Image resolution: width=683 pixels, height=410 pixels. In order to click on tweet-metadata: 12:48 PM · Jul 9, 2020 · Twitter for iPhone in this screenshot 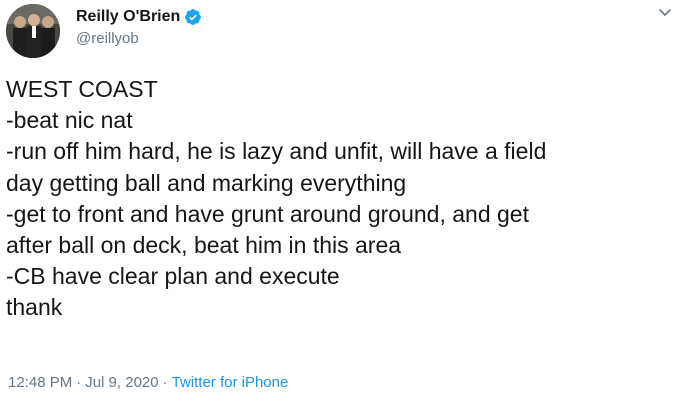, I will do `click(148, 382)`.